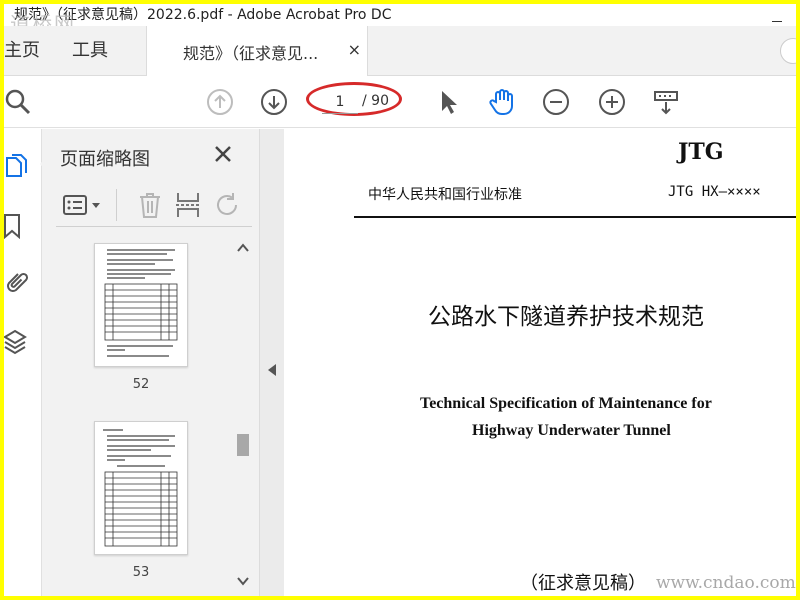 This screenshot has height=600, width=800. Describe the element at coordinates (788, 51) in the screenshot. I see `help-icon` at that location.